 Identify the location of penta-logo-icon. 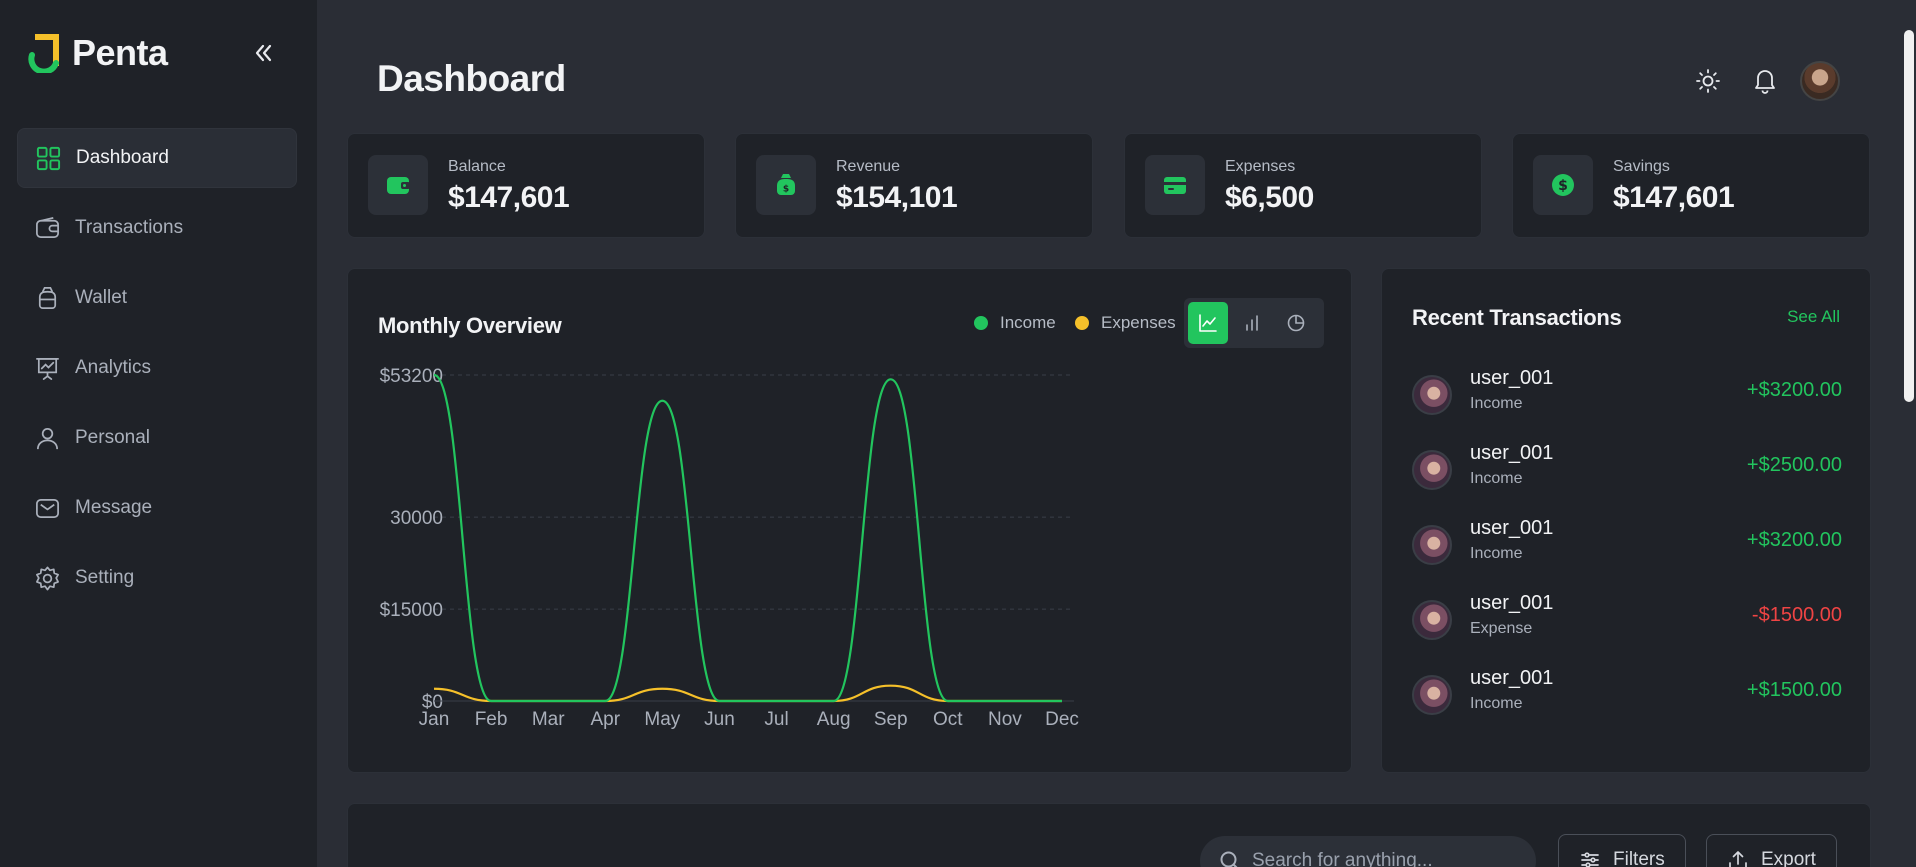
(43, 53).